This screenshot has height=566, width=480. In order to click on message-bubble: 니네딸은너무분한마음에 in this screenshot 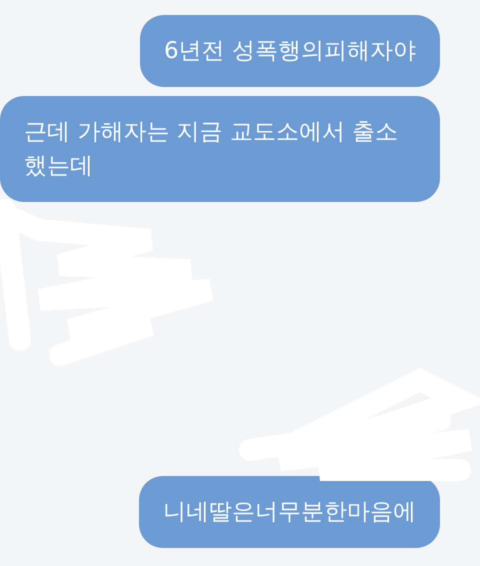, I will do `click(289, 512)`.